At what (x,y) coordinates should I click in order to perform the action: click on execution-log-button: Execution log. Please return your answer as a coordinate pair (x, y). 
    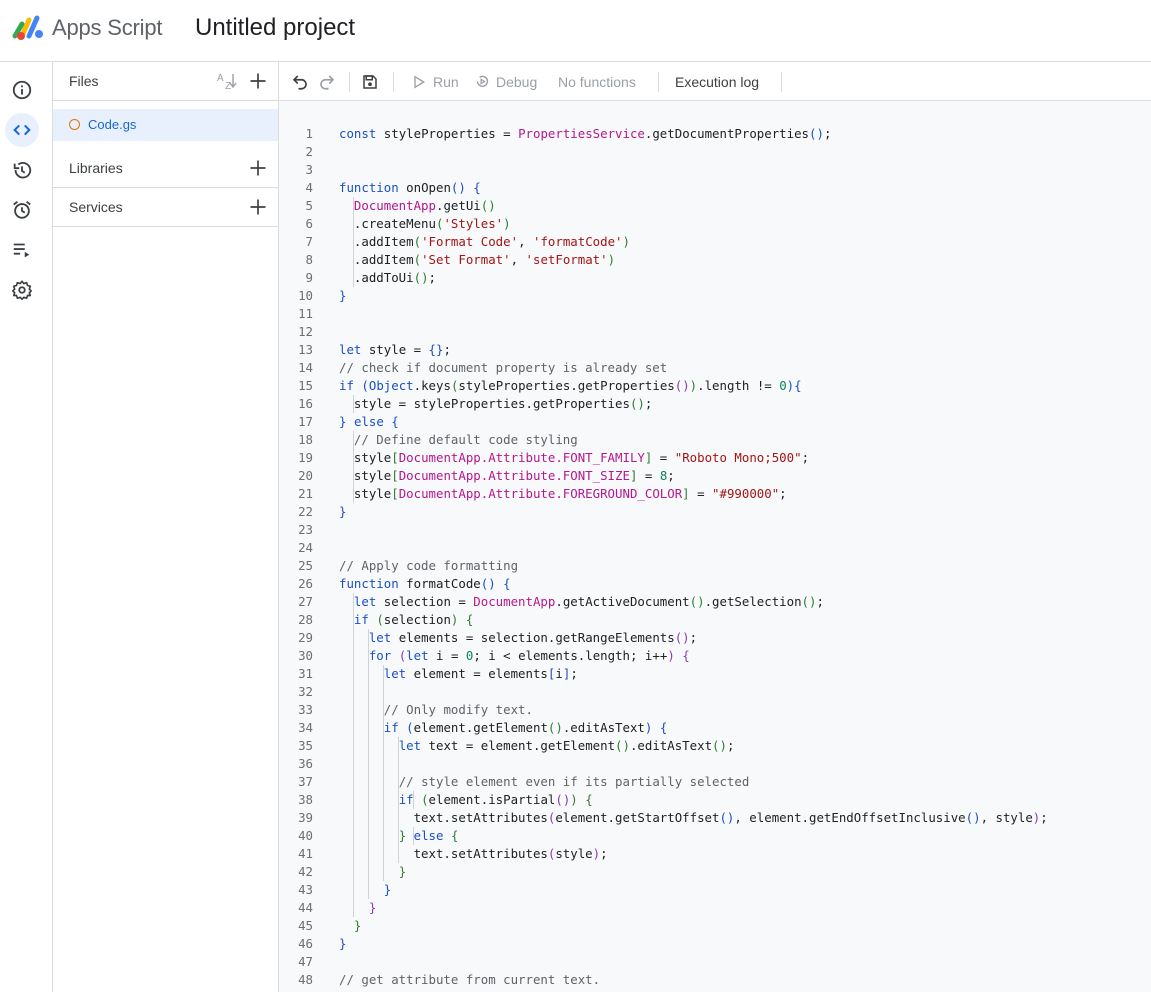
    Looking at the image, I should click on (717, 81).